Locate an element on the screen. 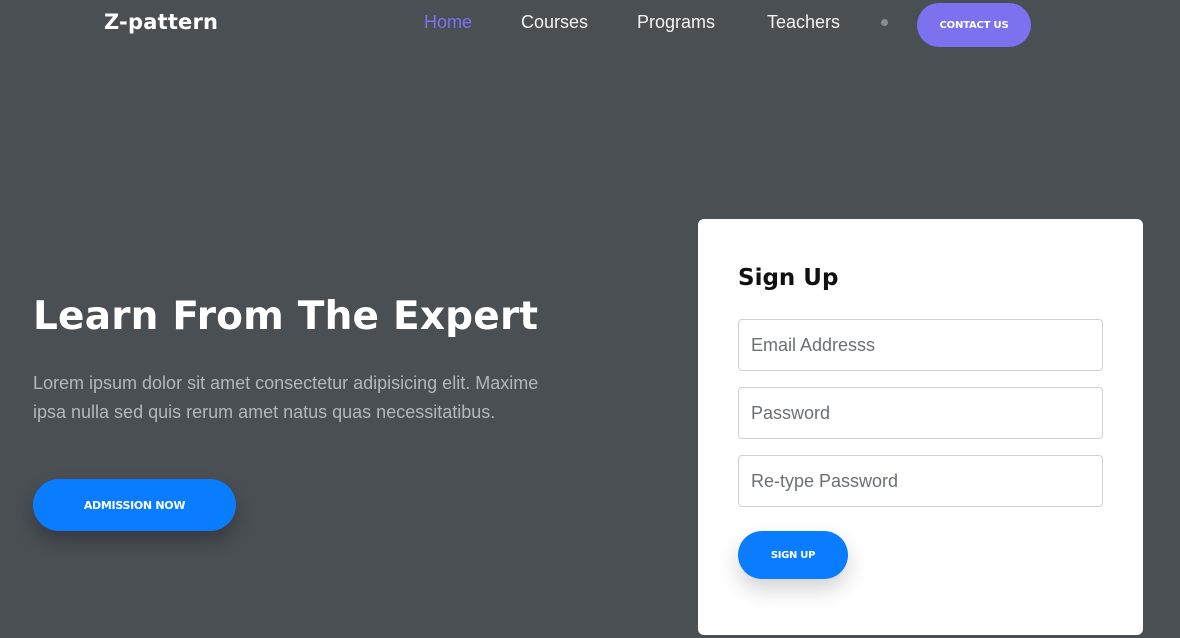 The width and height of the screenshot is (1180, 638). retype-password-field is located at coordinates (920, 481).